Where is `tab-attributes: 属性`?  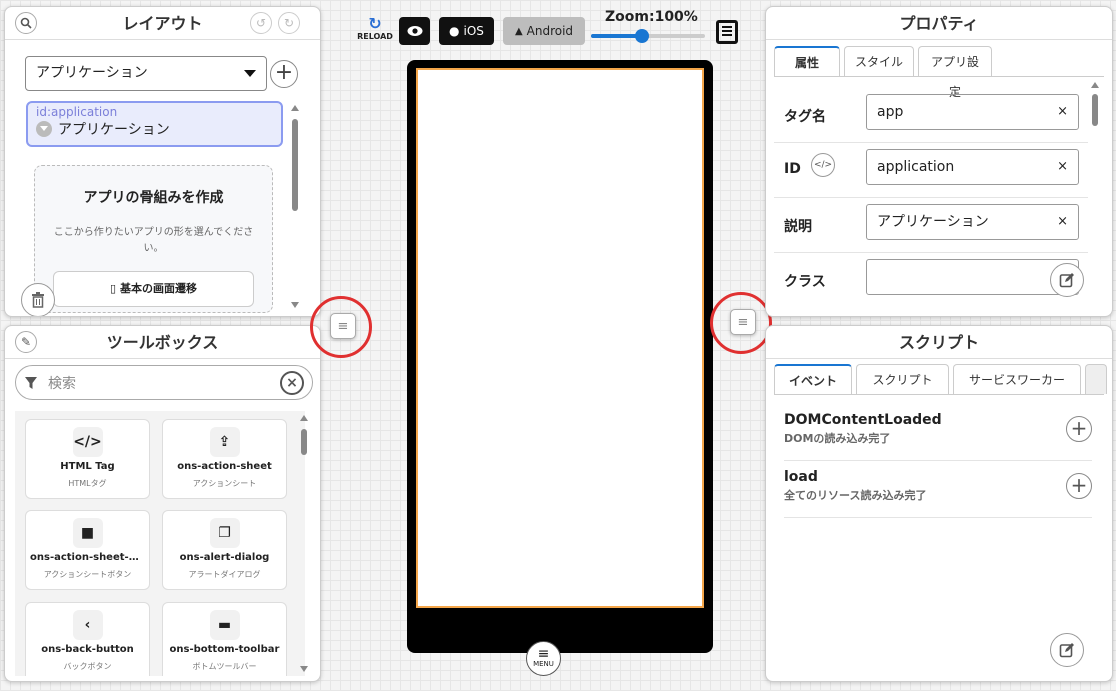
tab-attributes: 属性 is located at coordinates (807, 61).